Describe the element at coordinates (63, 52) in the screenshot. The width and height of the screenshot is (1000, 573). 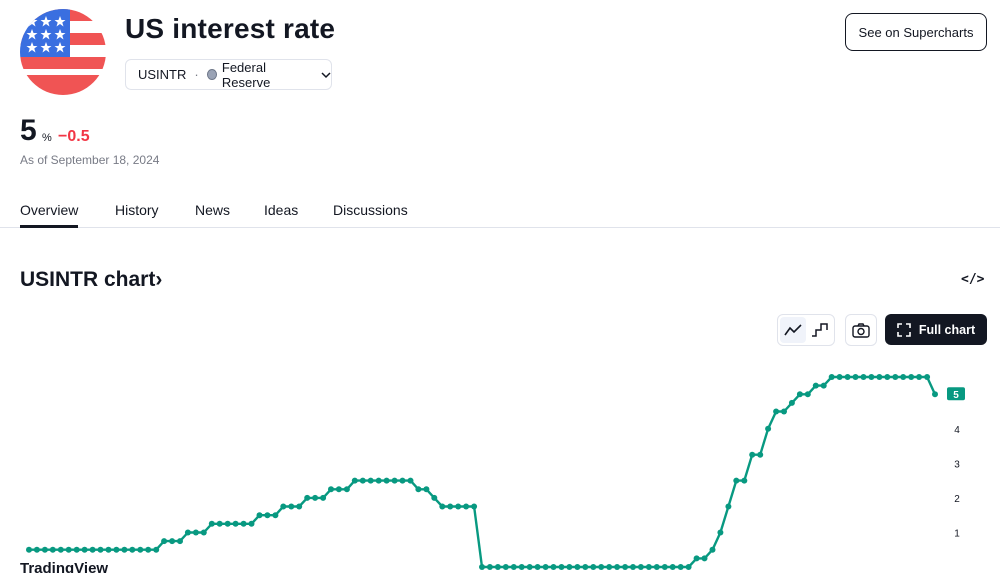
I see `us-flag-avatar` at that location.